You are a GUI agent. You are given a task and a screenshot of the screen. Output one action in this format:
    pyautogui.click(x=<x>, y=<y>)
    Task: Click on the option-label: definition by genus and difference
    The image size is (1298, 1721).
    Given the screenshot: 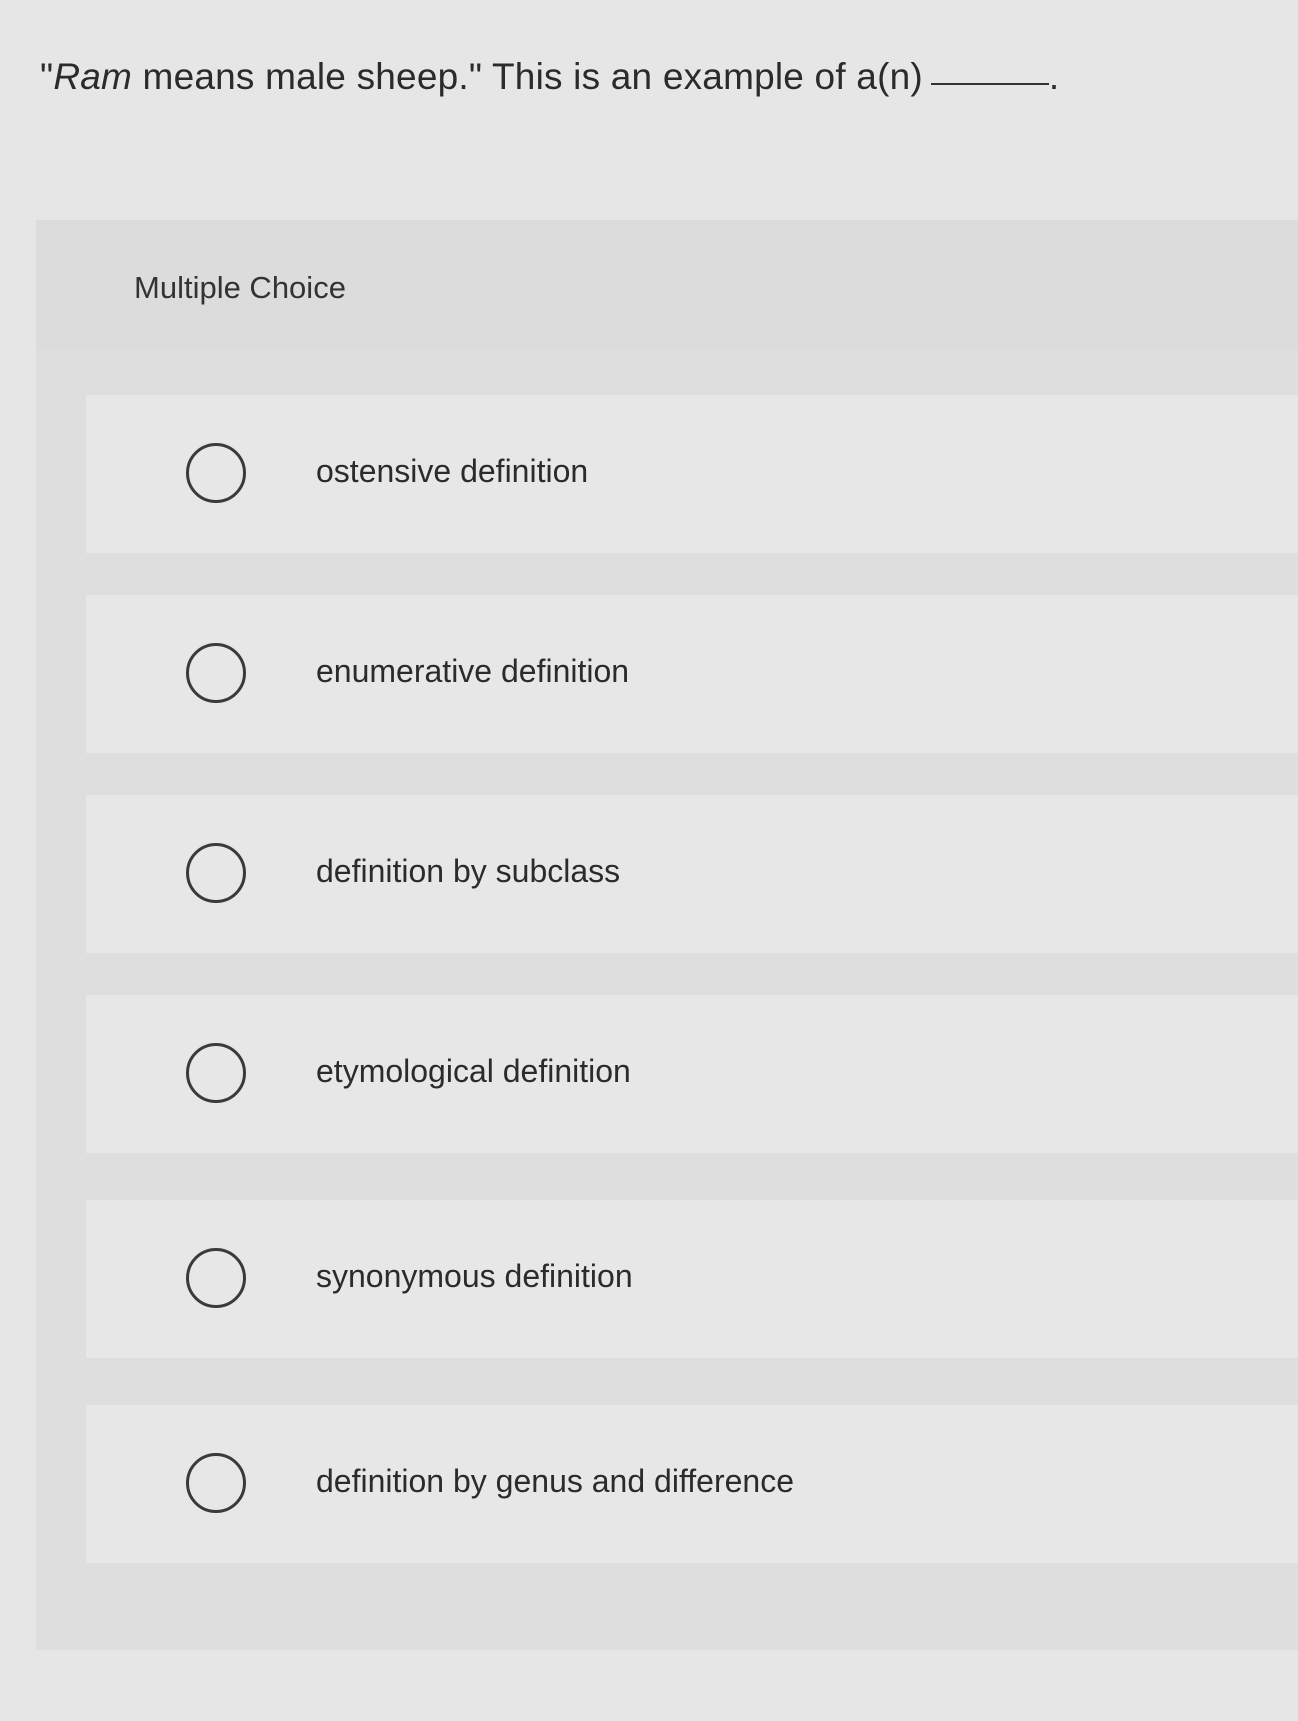 What is the action you would take?
    pyautogui.click(x=555, y=1481)
    